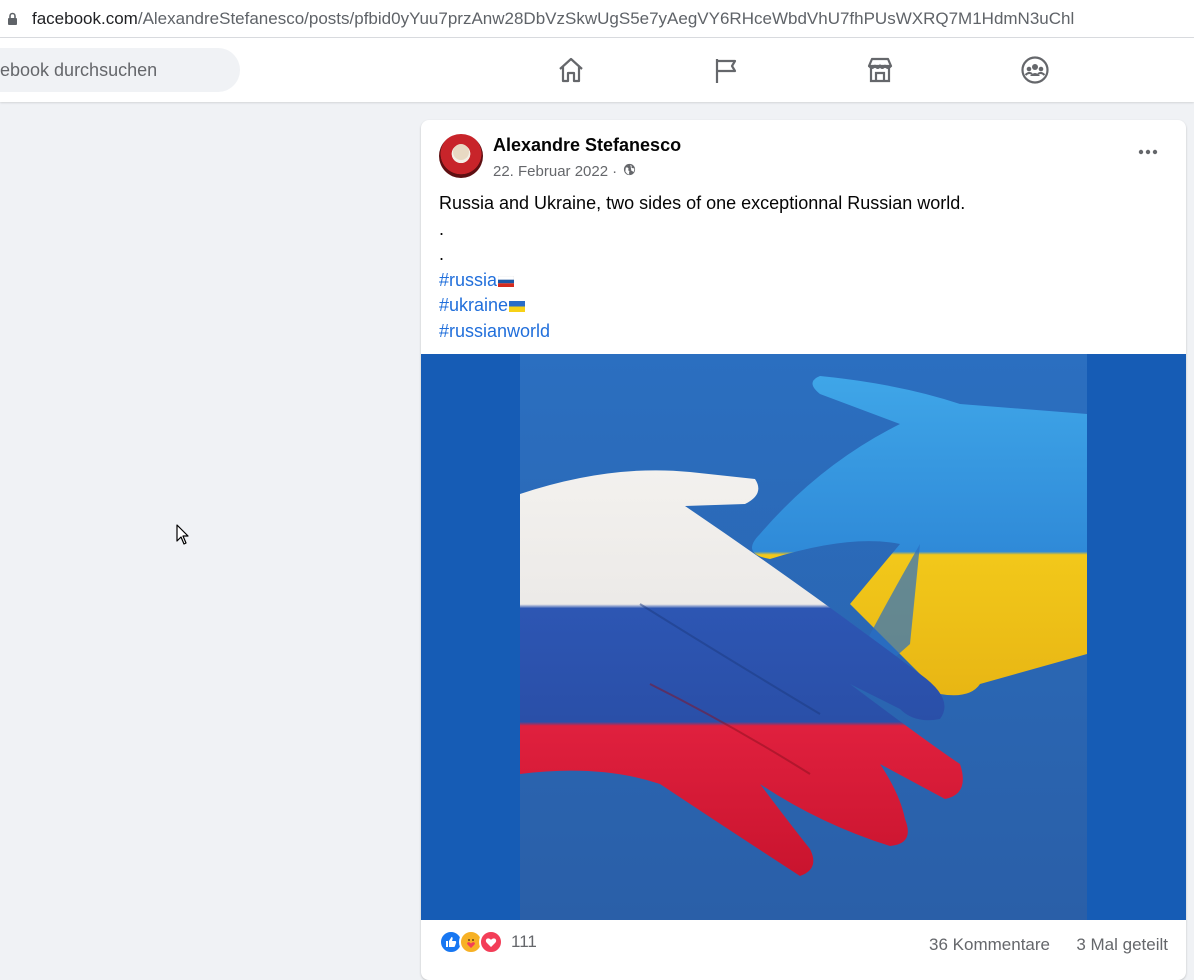  What do you see at coordinates (989, 945) in the screenshot?
I see `comments-count-link: 36 Kommentare` at bounding box center [989, 945].